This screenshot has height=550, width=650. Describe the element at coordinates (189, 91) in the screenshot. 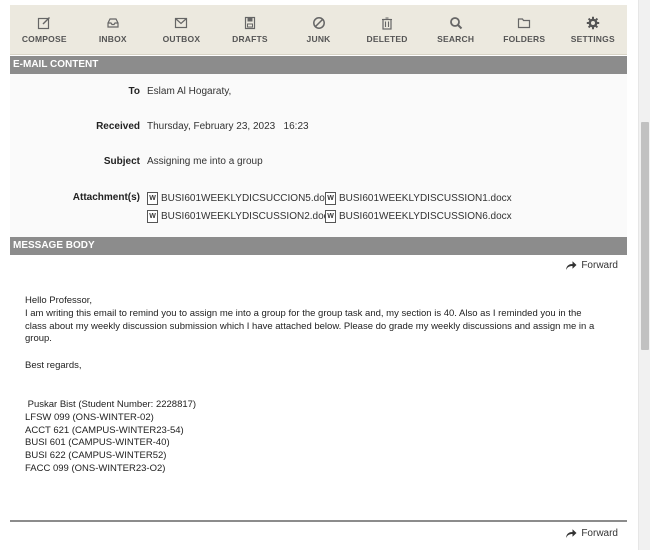

I see `to-value: Eslam Al Hogaraty,` at that location.